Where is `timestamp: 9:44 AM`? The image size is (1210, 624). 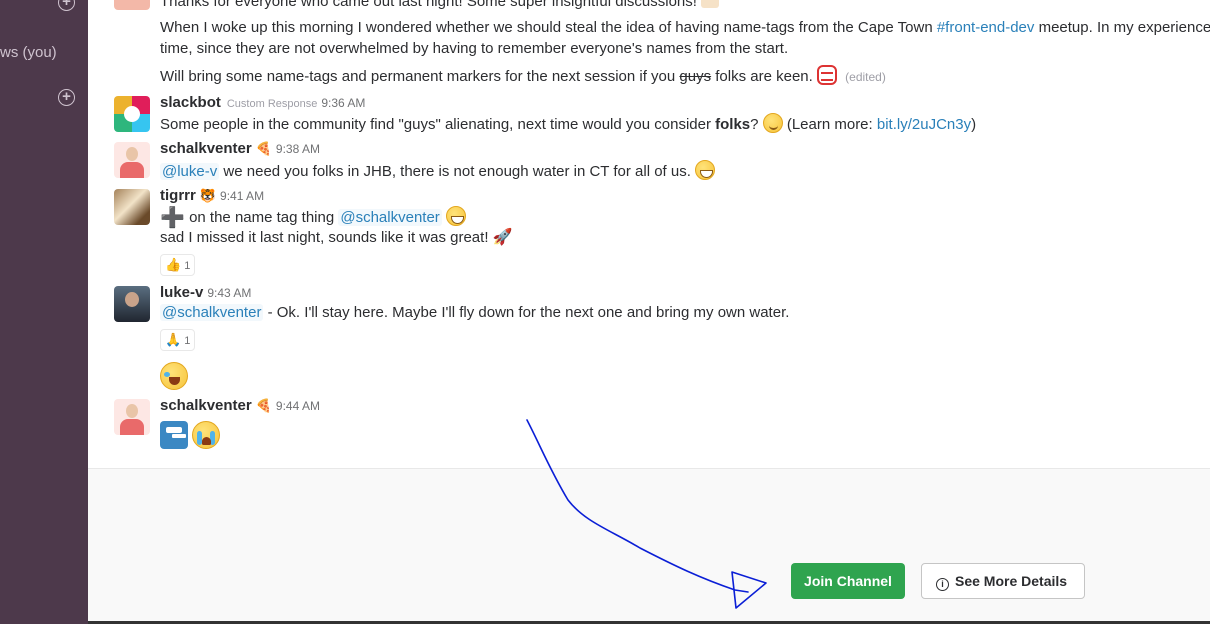 timestamp: 9:44 AM is located at coordinates (298, 406).